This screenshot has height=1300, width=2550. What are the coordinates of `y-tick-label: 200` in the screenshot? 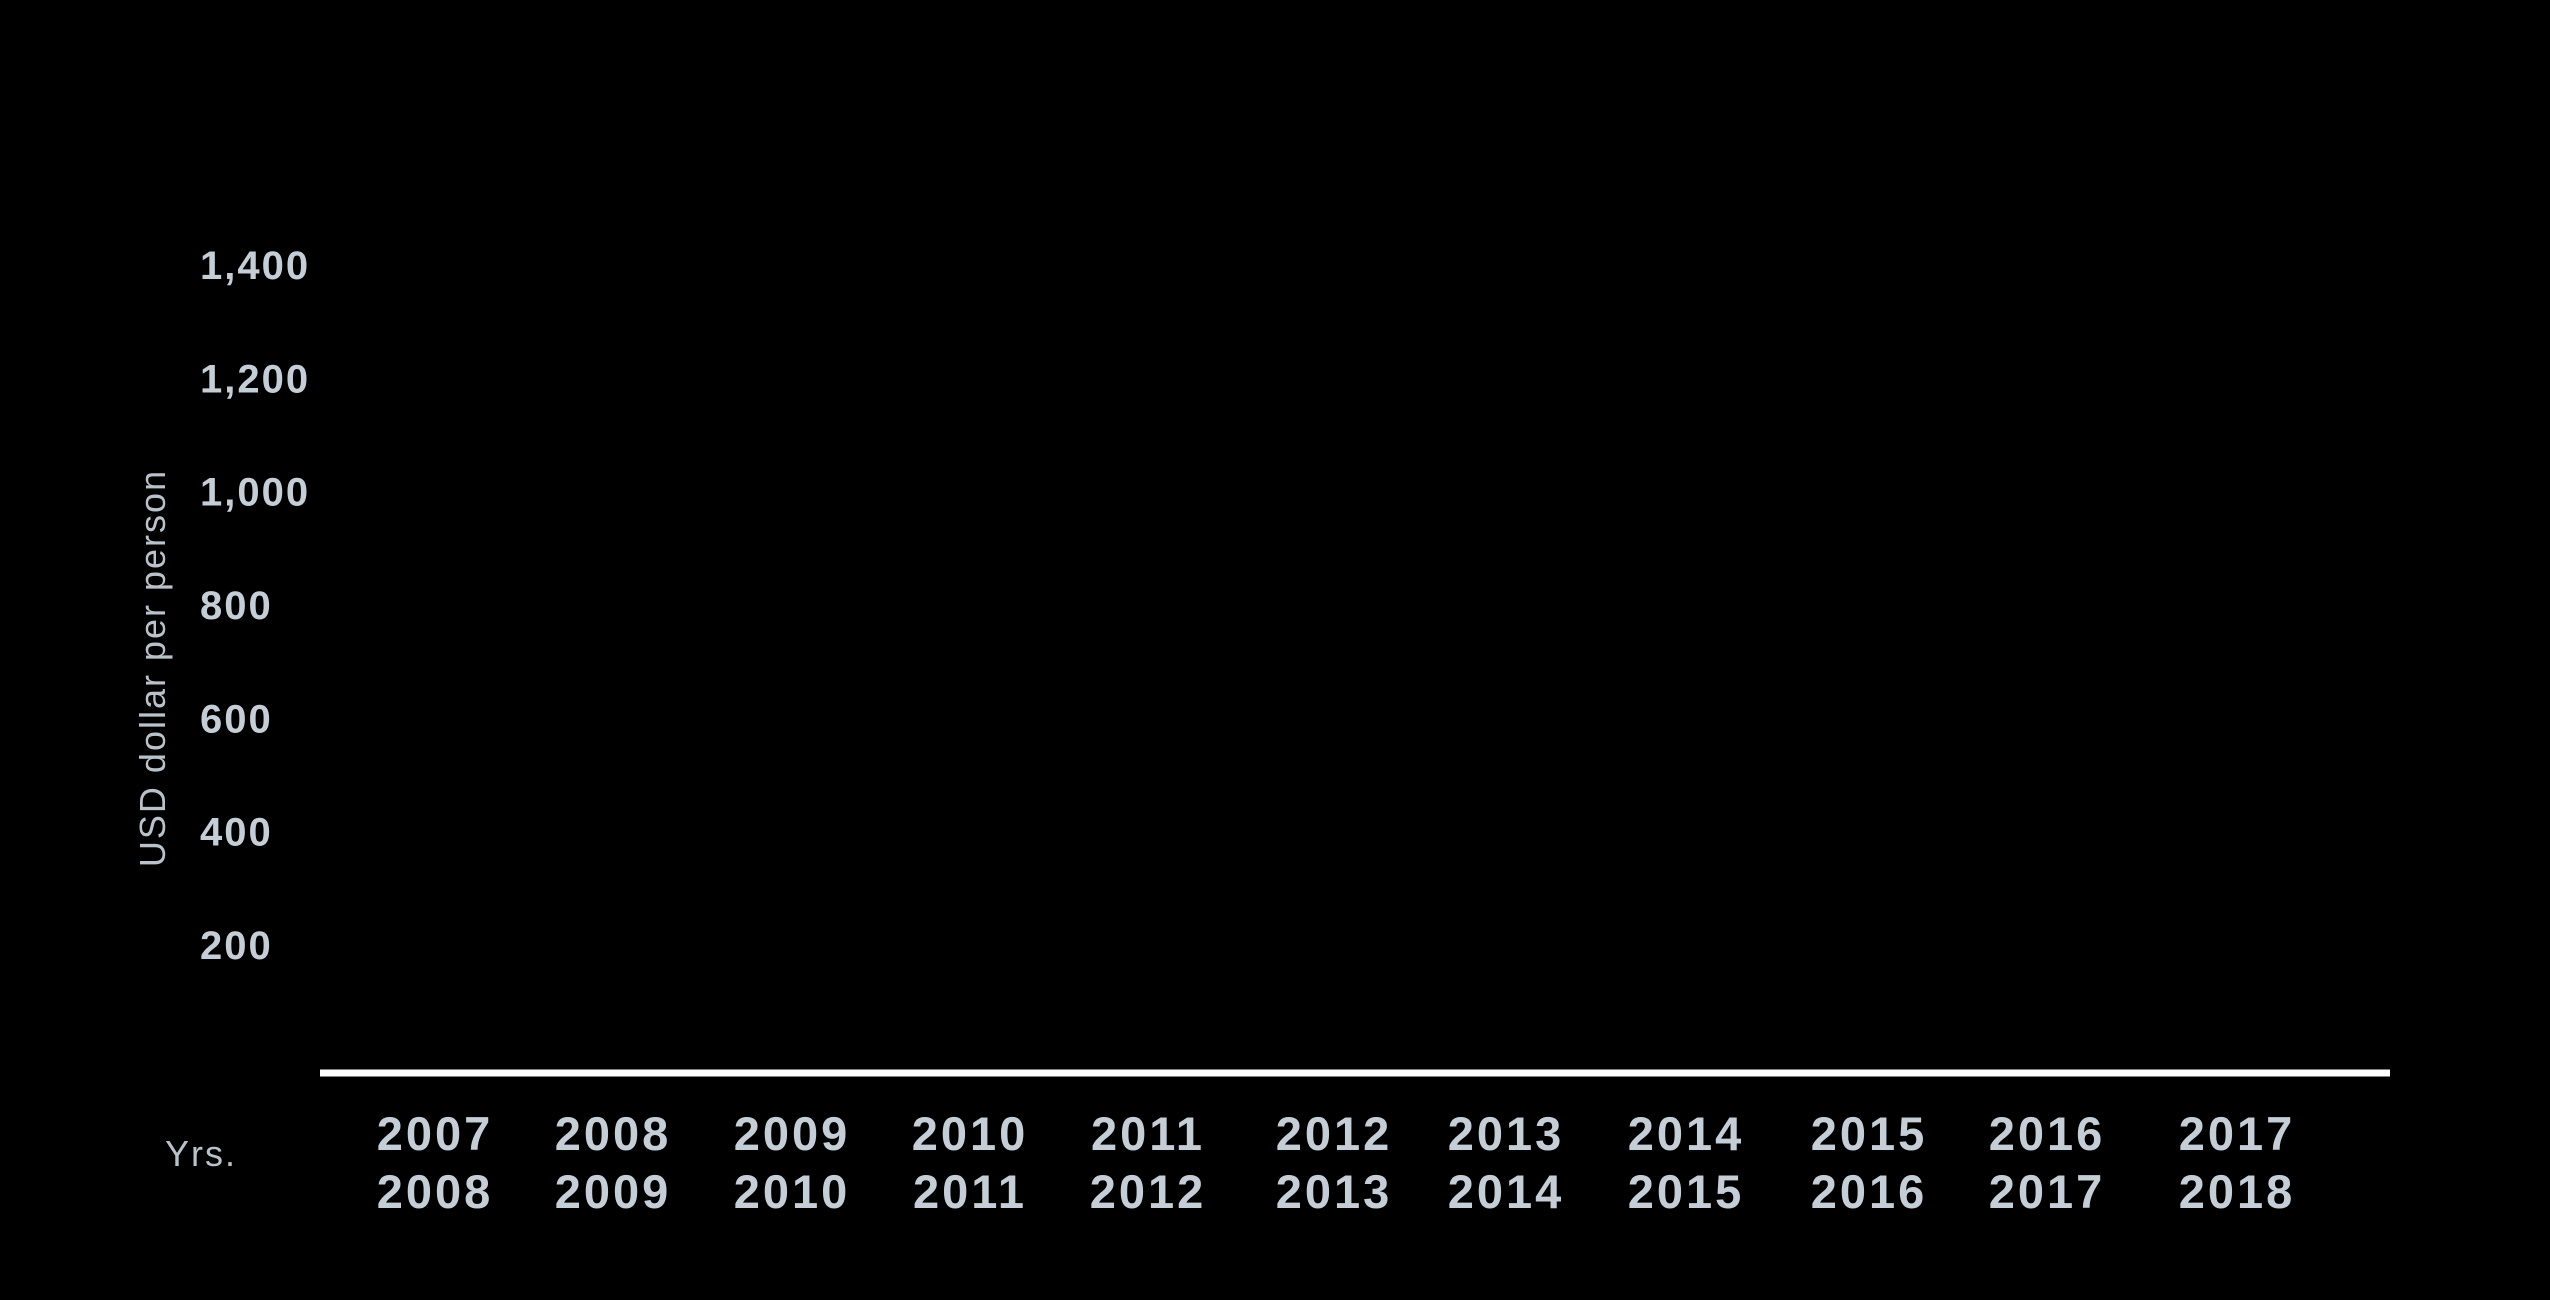 It's located at (236, 946).